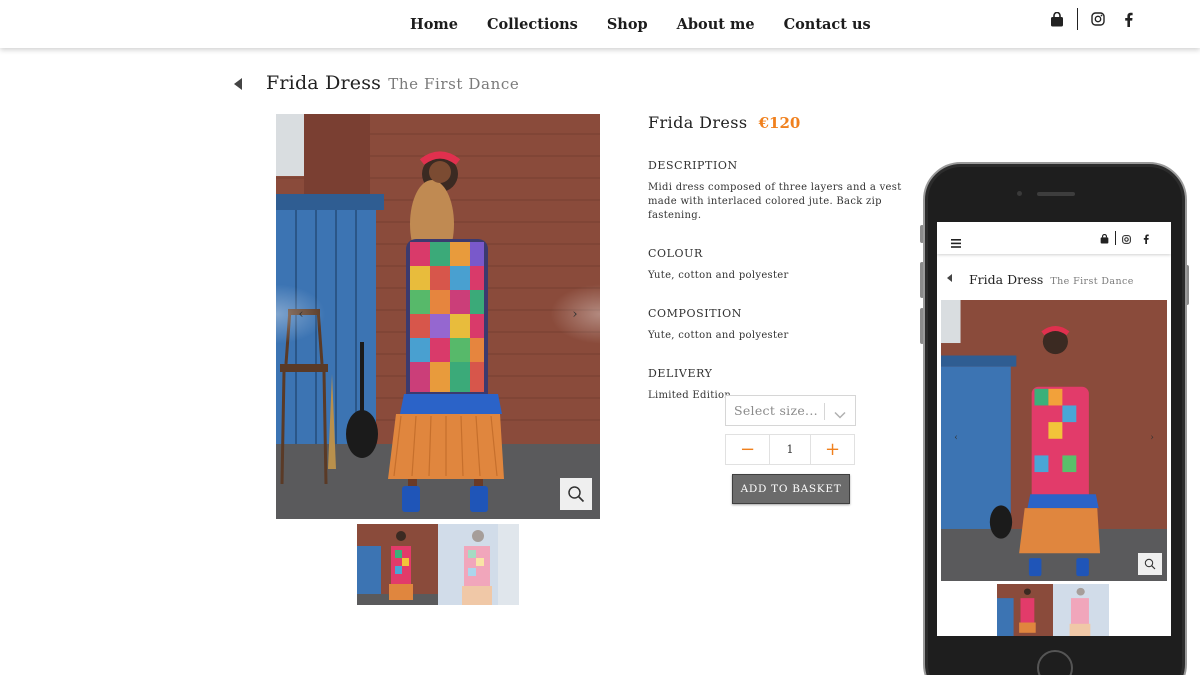 This screenshot has width=1200, height=675. I want to click on zoom-button, so click(576, 494).